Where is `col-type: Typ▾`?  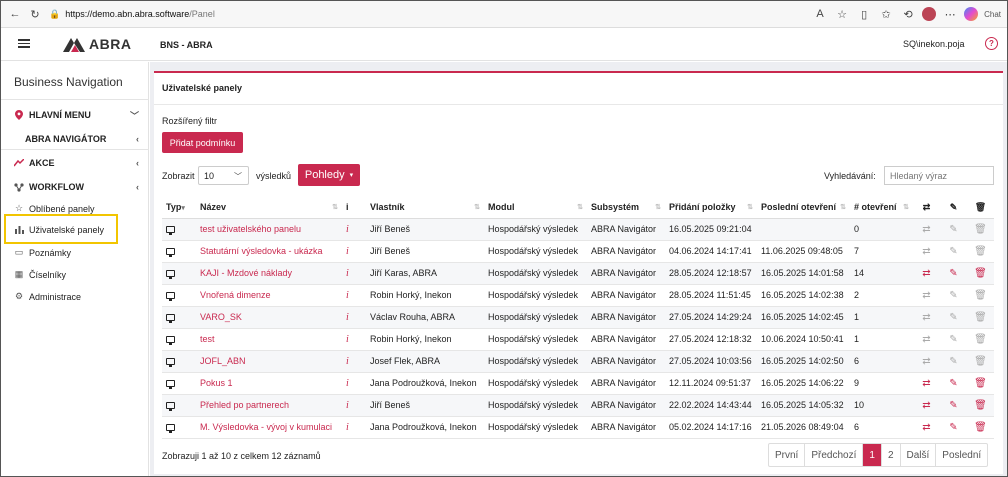
col-type: Typ▾ is located at coordinates (179, 208).